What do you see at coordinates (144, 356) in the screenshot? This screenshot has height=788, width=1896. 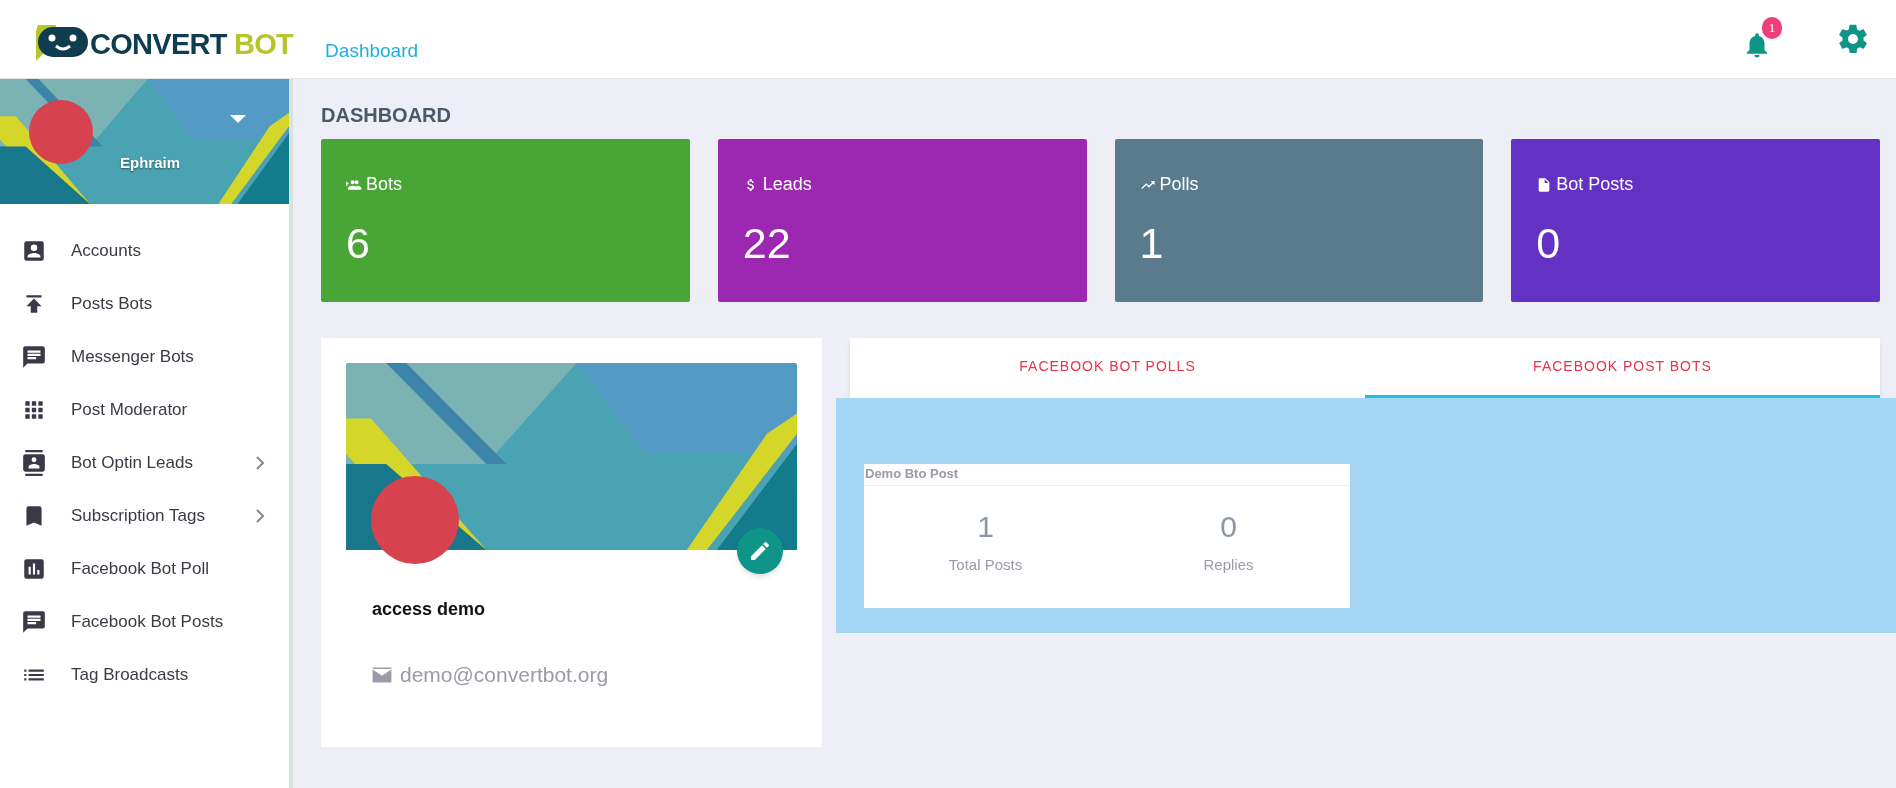 I see `sidebar-item: Messenger Bots` at bounding box center [144, 356].